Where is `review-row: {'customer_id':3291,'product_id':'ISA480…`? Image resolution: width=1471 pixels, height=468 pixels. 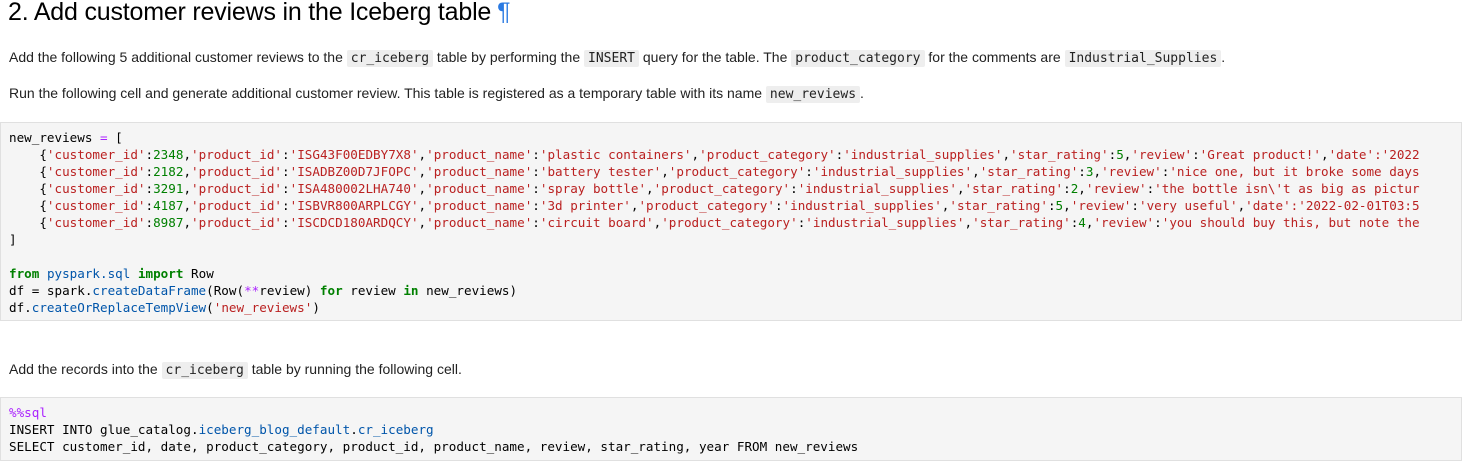
review-row: {'customer_id':3291,'product_id':'ISA480… is located at coordinates (714, 188).